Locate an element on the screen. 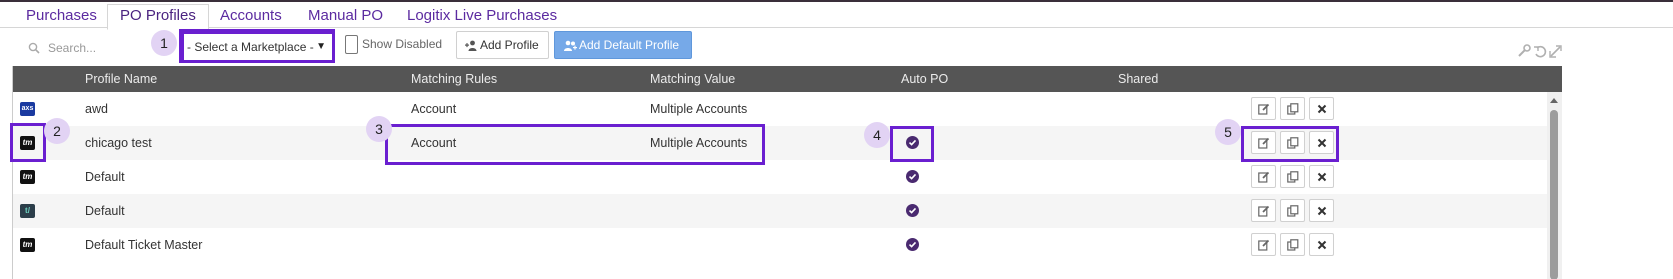 Image resolution: width=1673 pixels, height=279 pixels. header-shared: Shared is located at coordinates (1138, 79).